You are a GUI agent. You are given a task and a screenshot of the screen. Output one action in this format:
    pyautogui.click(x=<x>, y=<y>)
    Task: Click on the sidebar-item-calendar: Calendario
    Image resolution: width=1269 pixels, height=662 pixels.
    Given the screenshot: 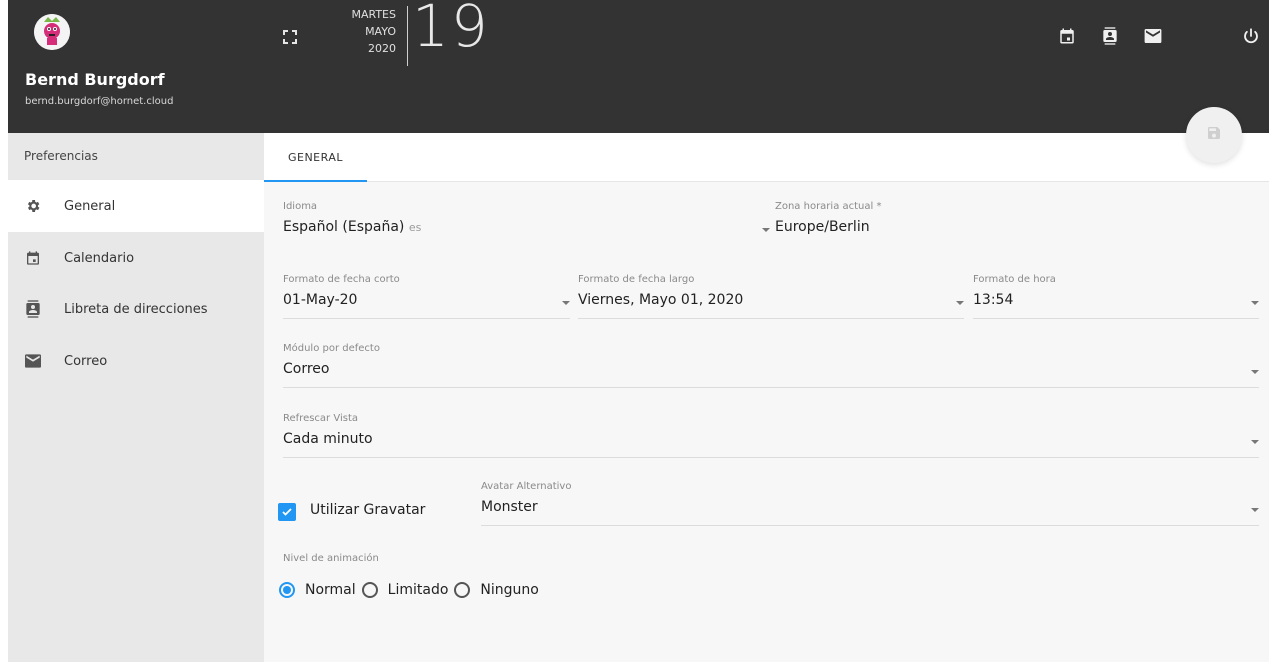 What is the action you would take?
    pyautogui.click(x=136, y=258)
    